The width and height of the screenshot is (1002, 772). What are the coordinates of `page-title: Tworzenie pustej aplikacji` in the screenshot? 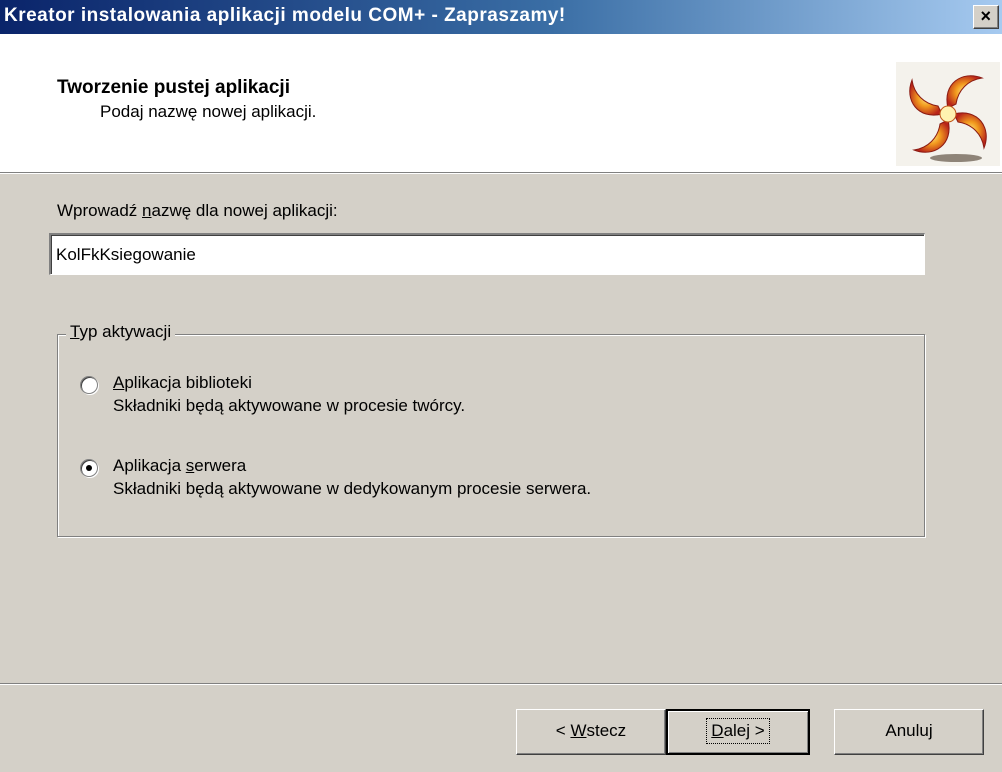 It's located at (173, 87).